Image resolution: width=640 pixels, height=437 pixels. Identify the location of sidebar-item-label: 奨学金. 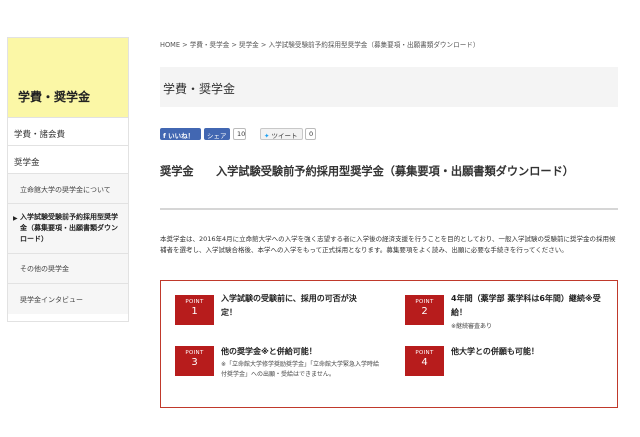
(27, 163).